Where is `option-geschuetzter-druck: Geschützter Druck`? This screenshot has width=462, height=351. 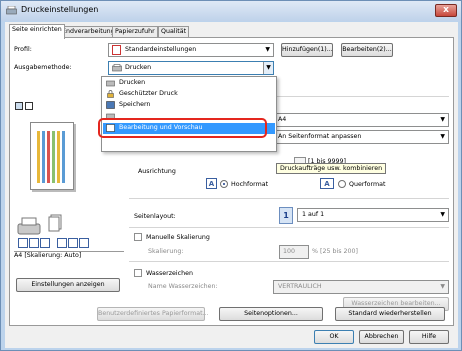
option-geschuetzter-druck: Geschützter Druck is located at coordinates (189, 94).